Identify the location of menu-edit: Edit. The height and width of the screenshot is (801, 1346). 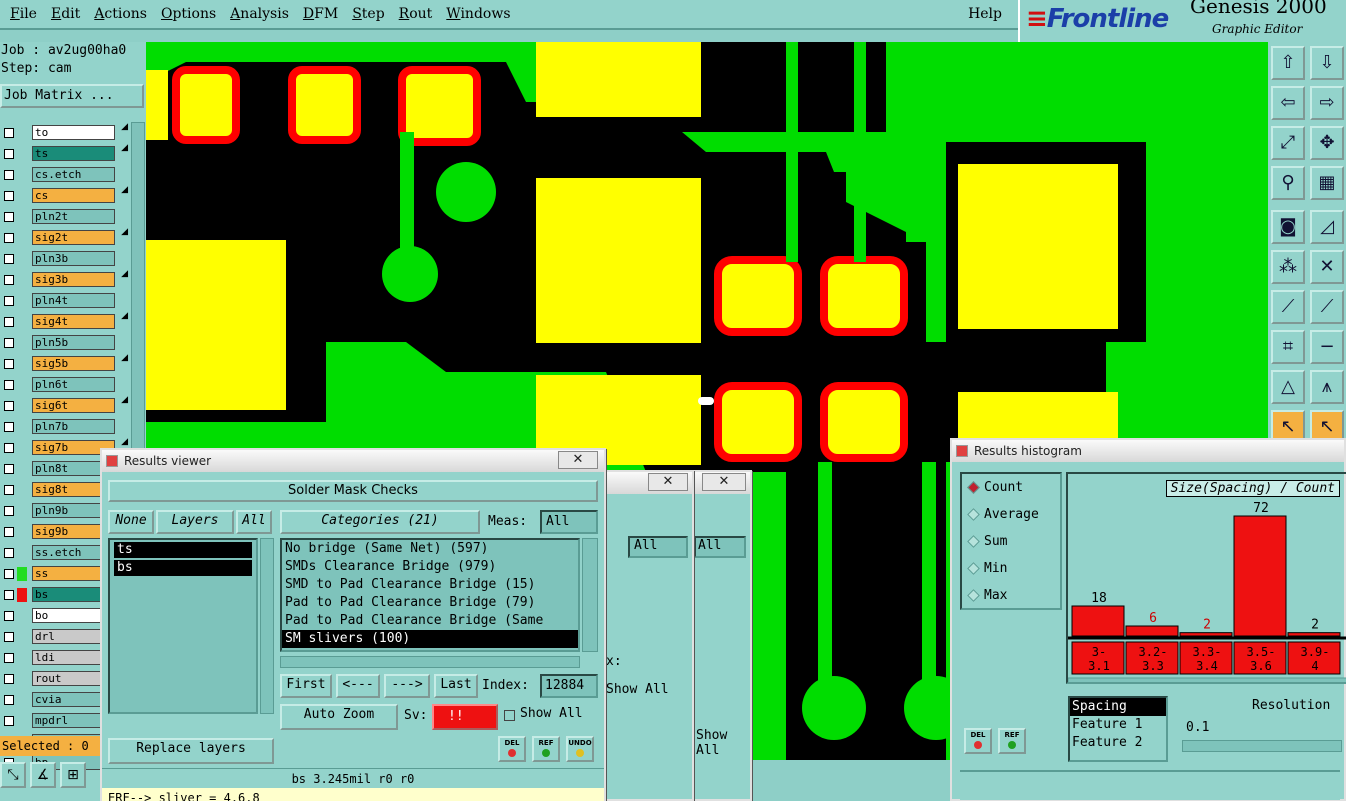
(65, 14).